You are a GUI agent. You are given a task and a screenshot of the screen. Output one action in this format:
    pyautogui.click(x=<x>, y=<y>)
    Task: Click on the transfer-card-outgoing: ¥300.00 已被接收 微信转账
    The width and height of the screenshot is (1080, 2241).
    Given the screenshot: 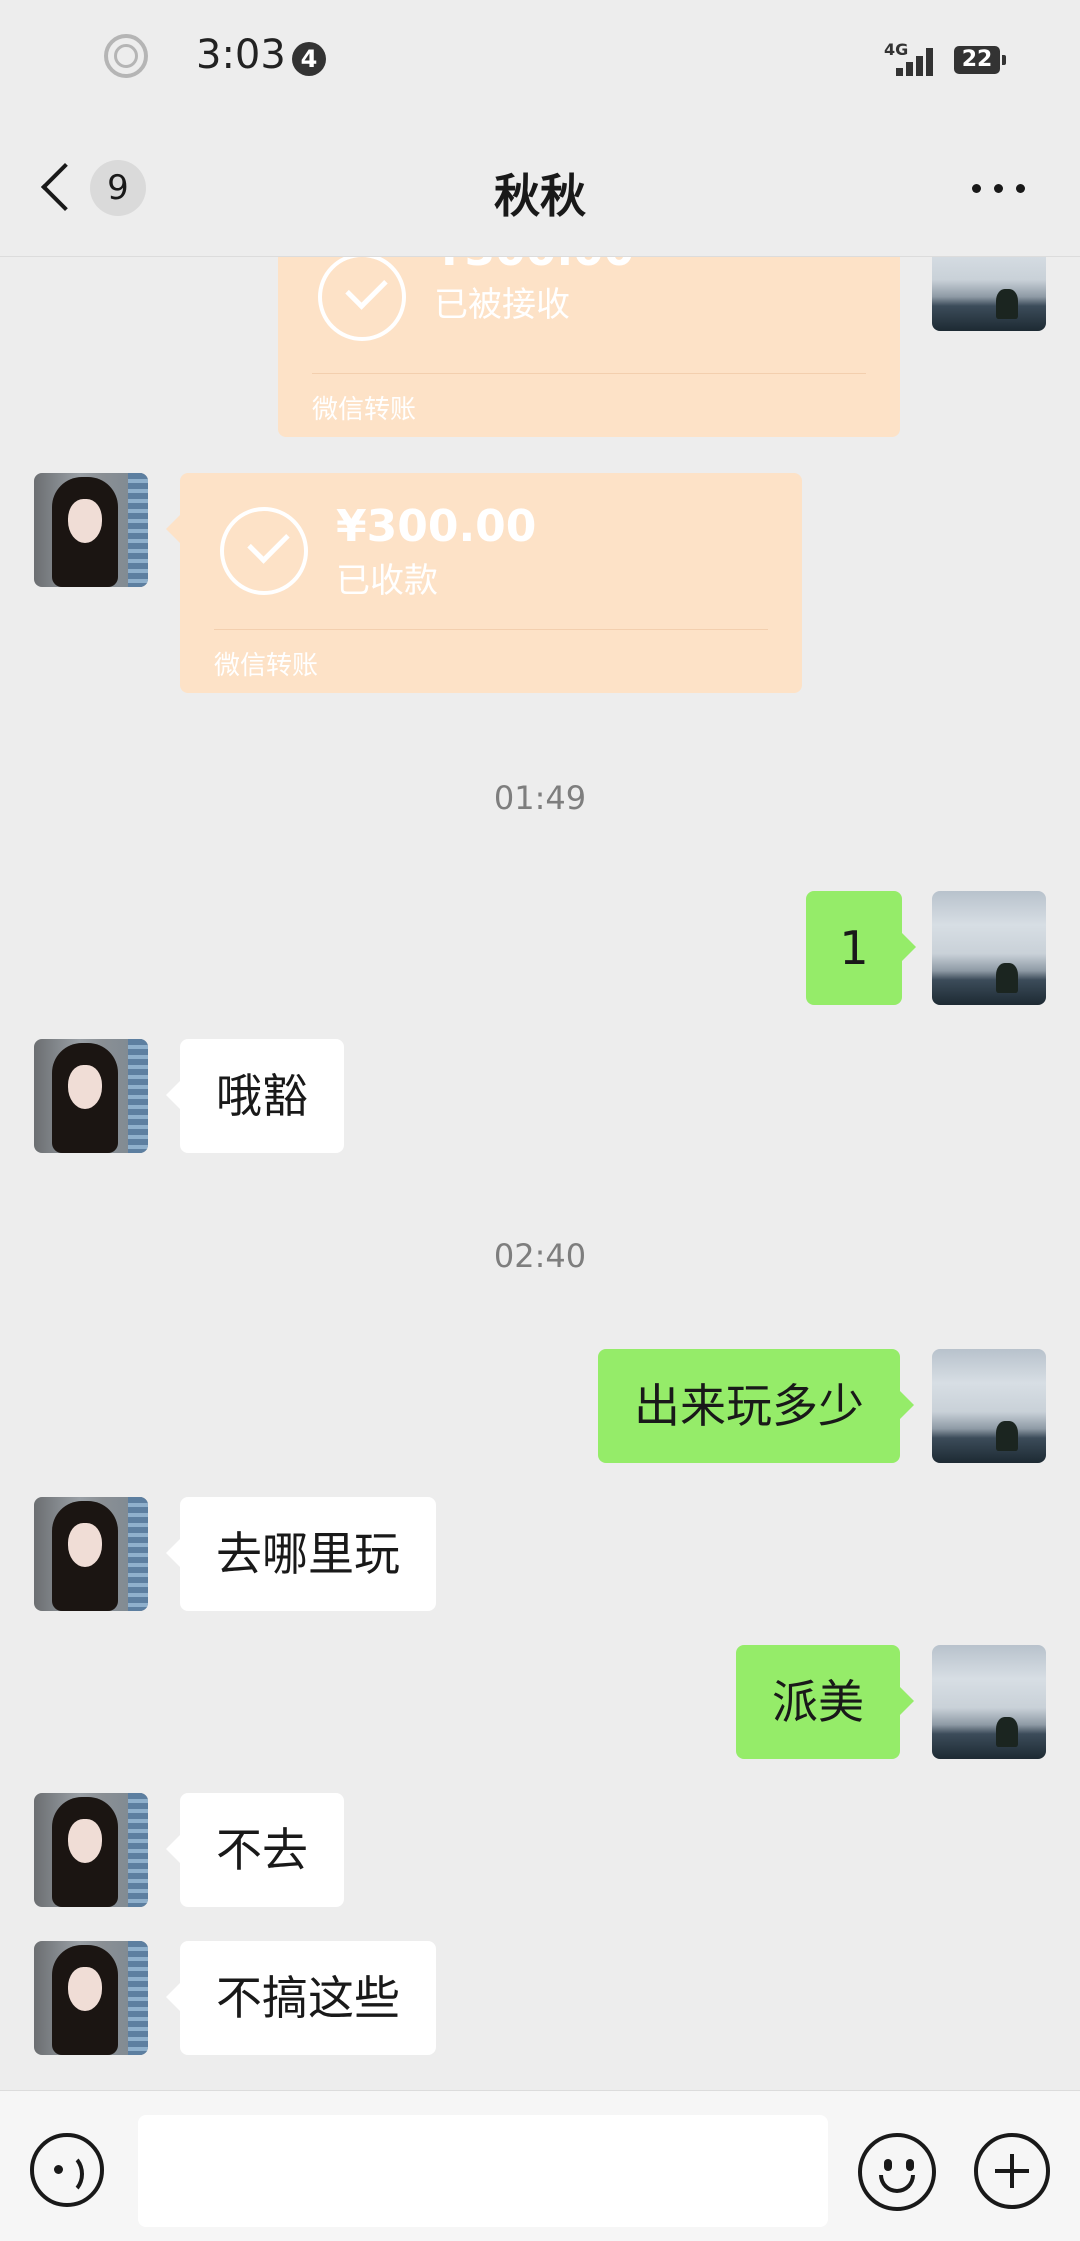 What is the action you would take?
    pyautogui.click(x=589, y=347)
    